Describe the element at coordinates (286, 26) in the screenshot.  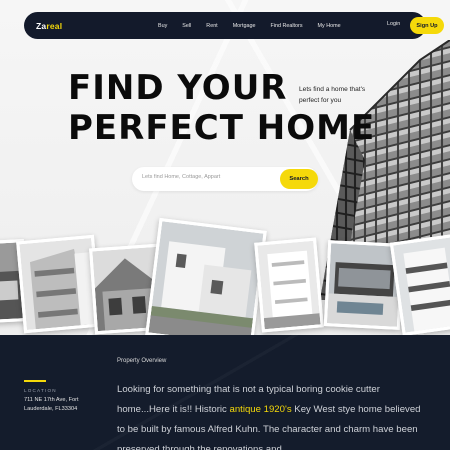
I see `nav-link-find-realtors: Find Realtors` at that location.